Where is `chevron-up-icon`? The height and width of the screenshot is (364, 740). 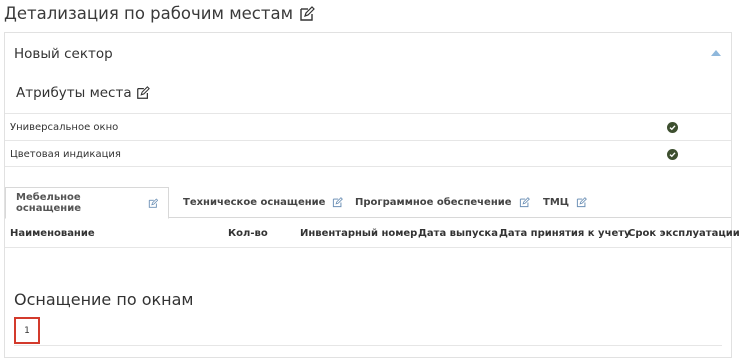
chevron-up-icon is located at coordinates (716, 53).